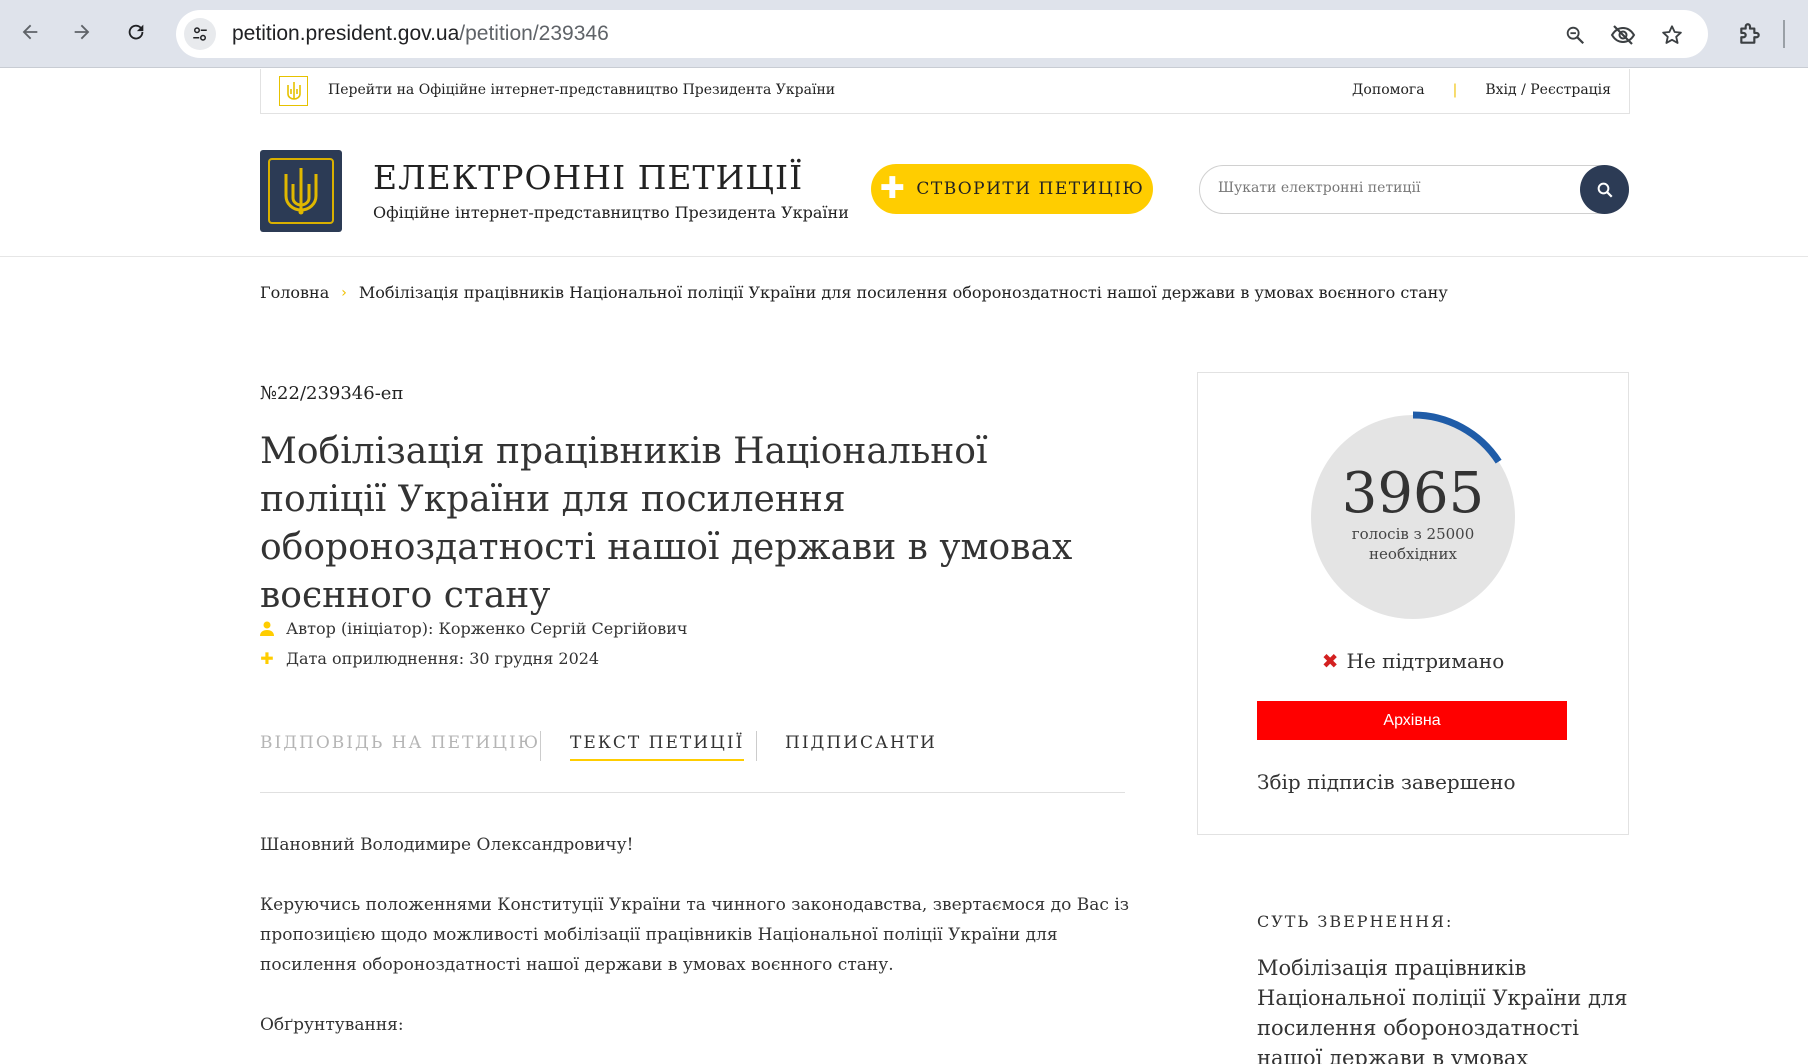 Image resolution: width=1808 pixels, height=1064 pixels. What do you see at coordinates (904, 256) in the screenshot?
I see `header-divider` at bounding box center [904, 256].